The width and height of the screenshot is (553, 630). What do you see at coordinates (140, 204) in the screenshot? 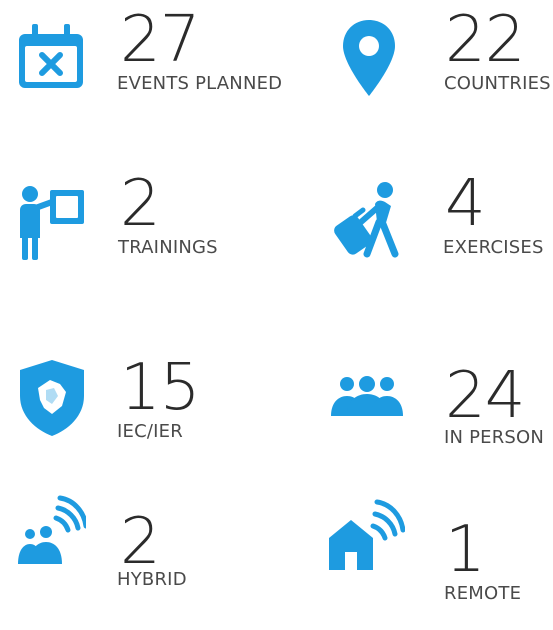
I see `trainings-value: 2` at bounding box center [140, 204].